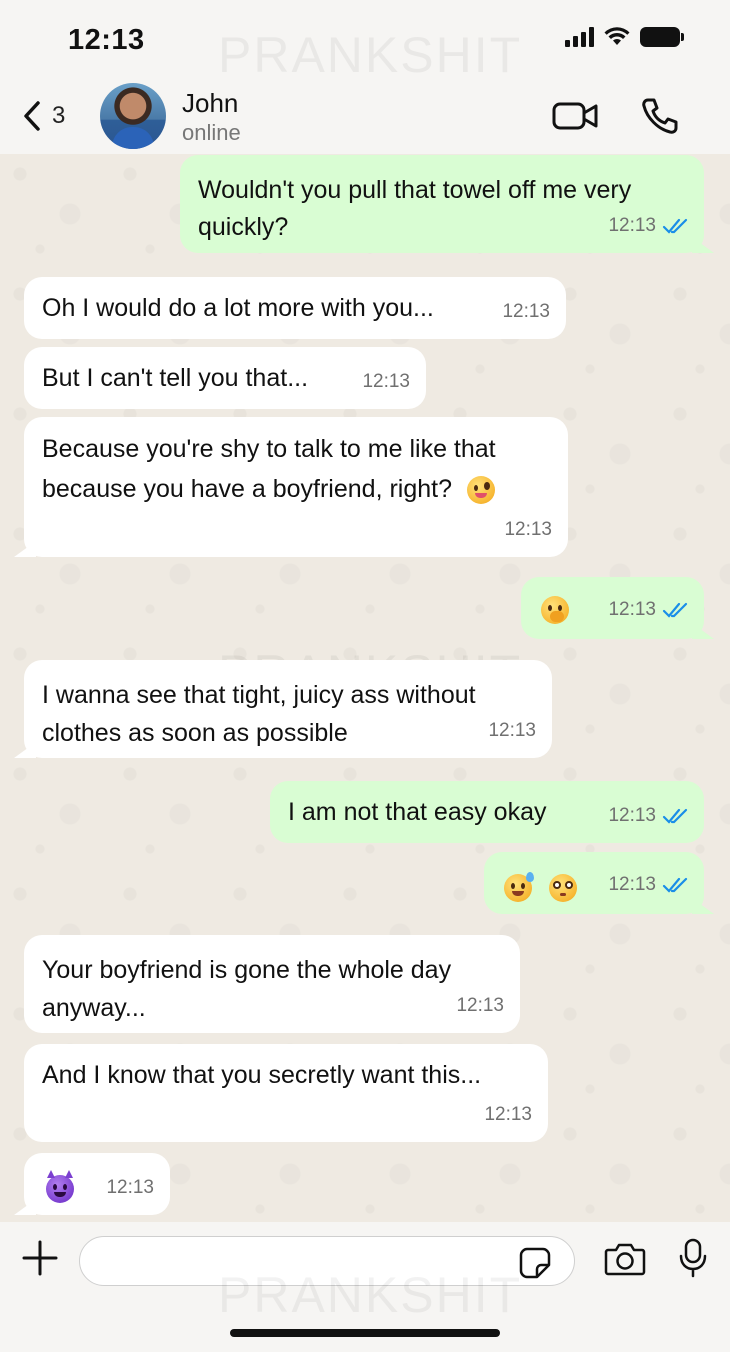 This screenshot has width=730, height=1352. Describe the element at coordinates (92, 1184) in the screenshot. I see `message-bubble-incoming: 12:13` at that location.